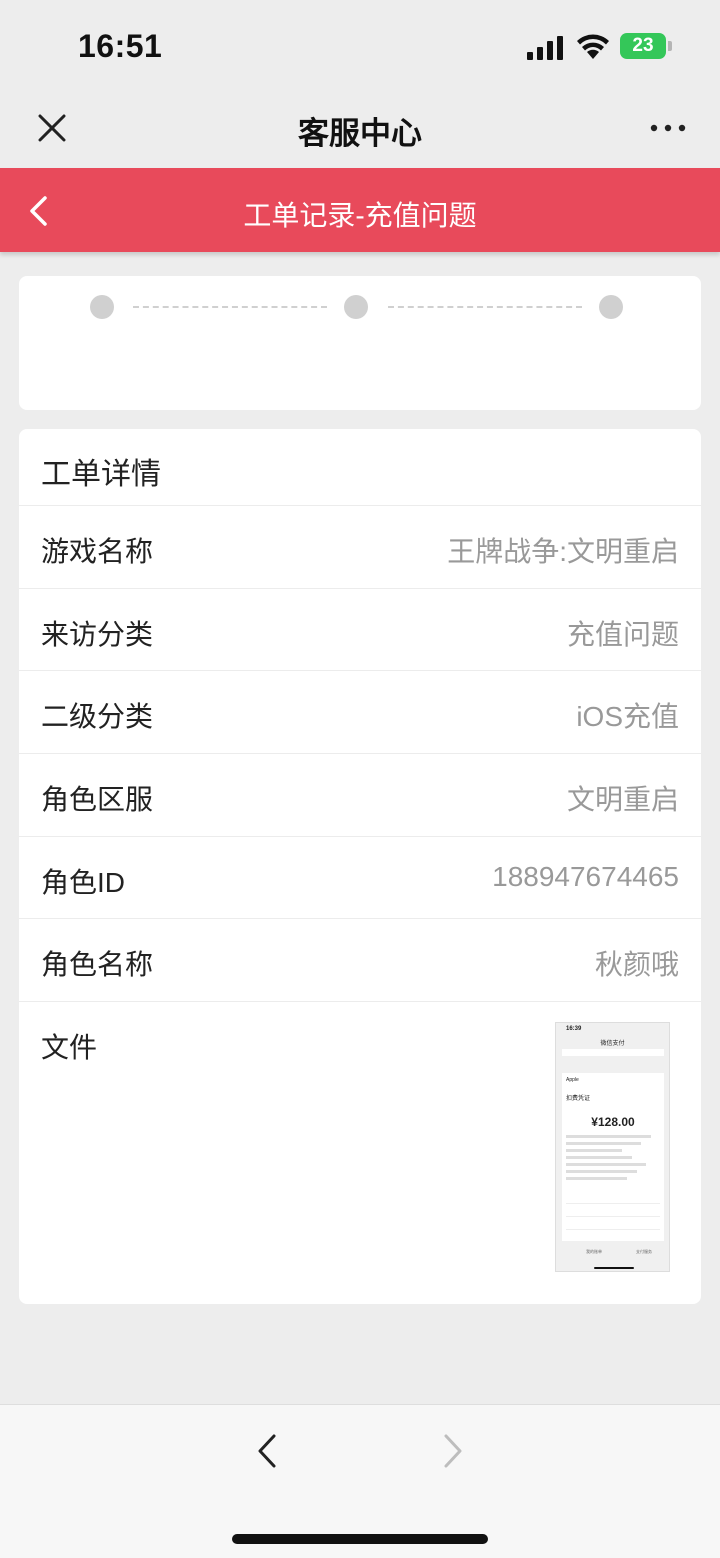 The image size is (720, 1558). Describe the element at coordinates (594, 1251) in the screenshot. I see `thumbnail-foot-left: 我的账单` at that location.